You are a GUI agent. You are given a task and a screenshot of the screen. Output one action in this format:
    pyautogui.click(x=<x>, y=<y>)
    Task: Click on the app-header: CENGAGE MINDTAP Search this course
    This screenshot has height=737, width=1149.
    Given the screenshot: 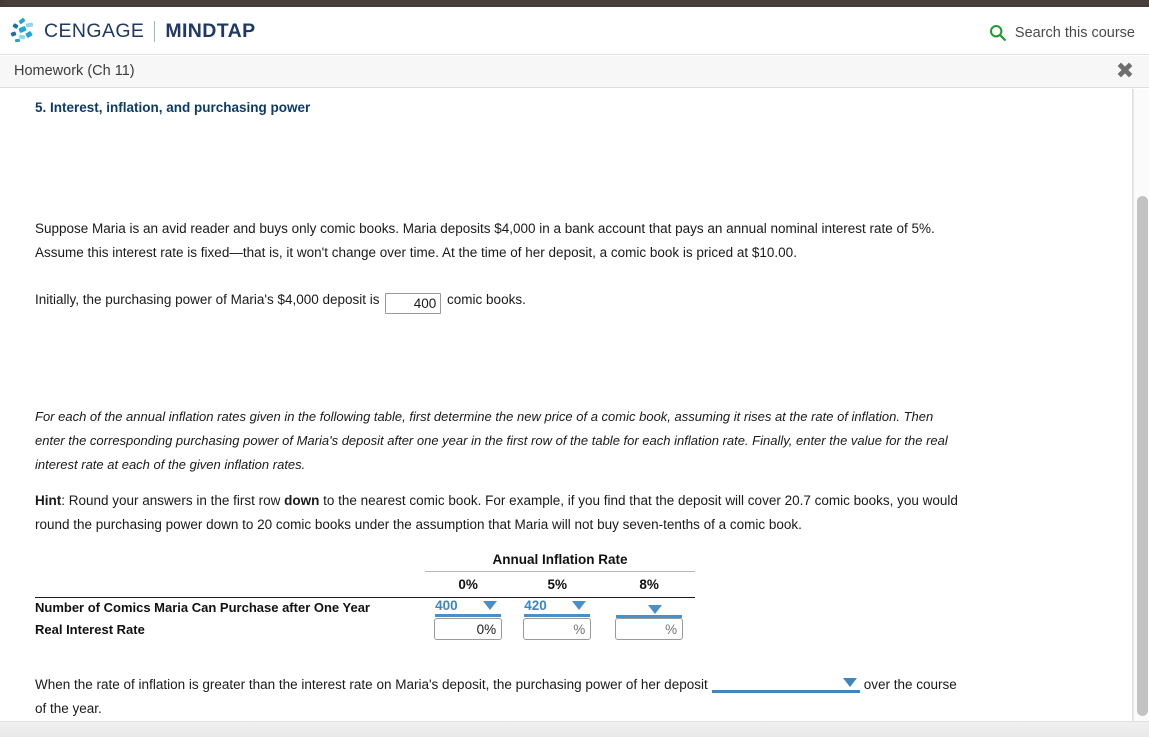 What is the action you would take?
    pyautogui.click(x=574, y=31)
    